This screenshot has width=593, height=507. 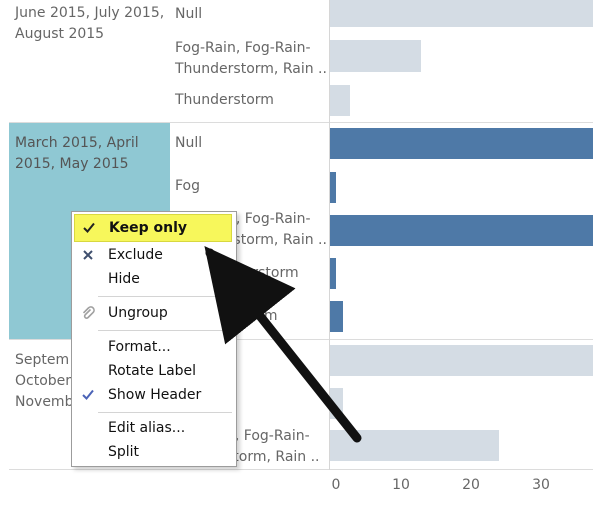 I want to click on bar-spring-storm, so click(x=336, y=316).